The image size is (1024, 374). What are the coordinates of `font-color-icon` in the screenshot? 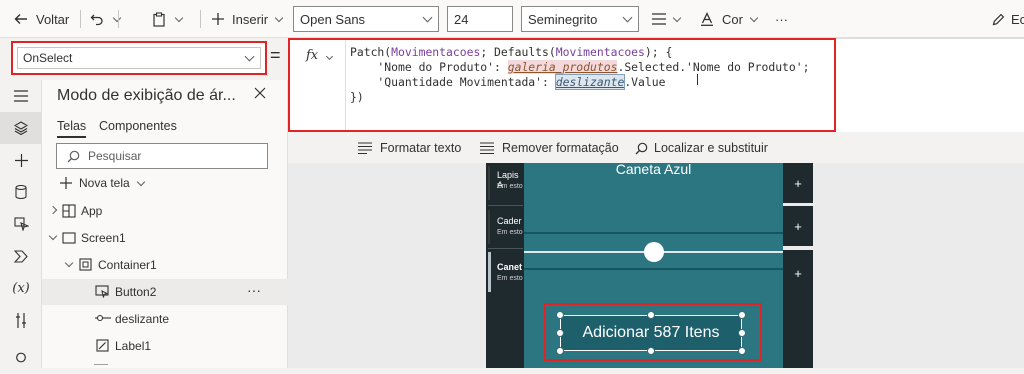 It's located at (707, 19).